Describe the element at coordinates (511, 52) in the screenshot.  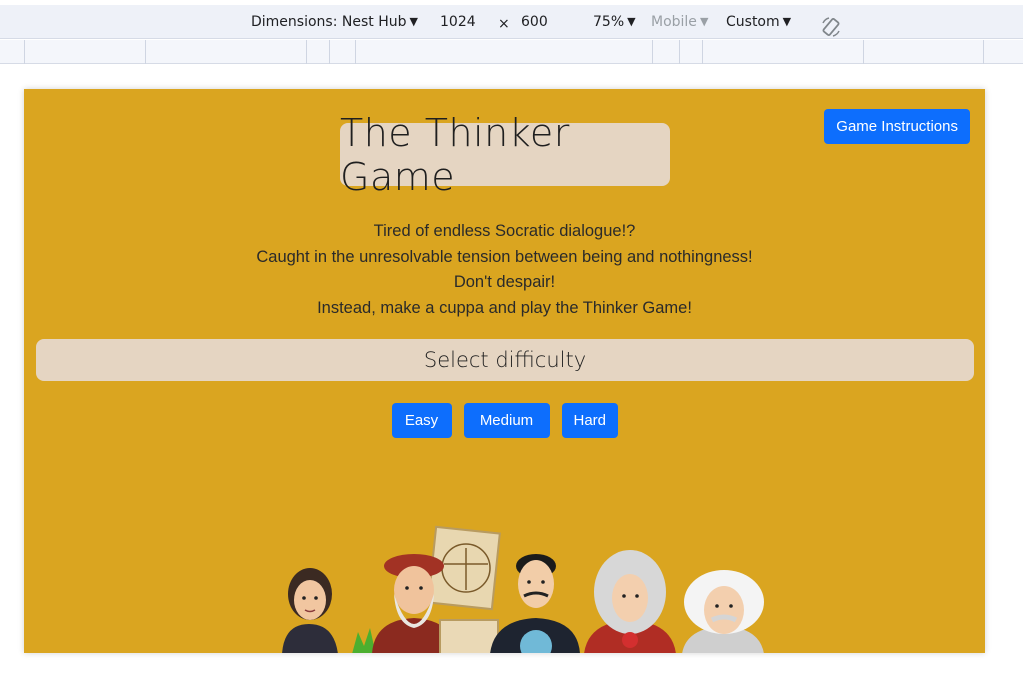
I see `media-query-ruler` at that location.